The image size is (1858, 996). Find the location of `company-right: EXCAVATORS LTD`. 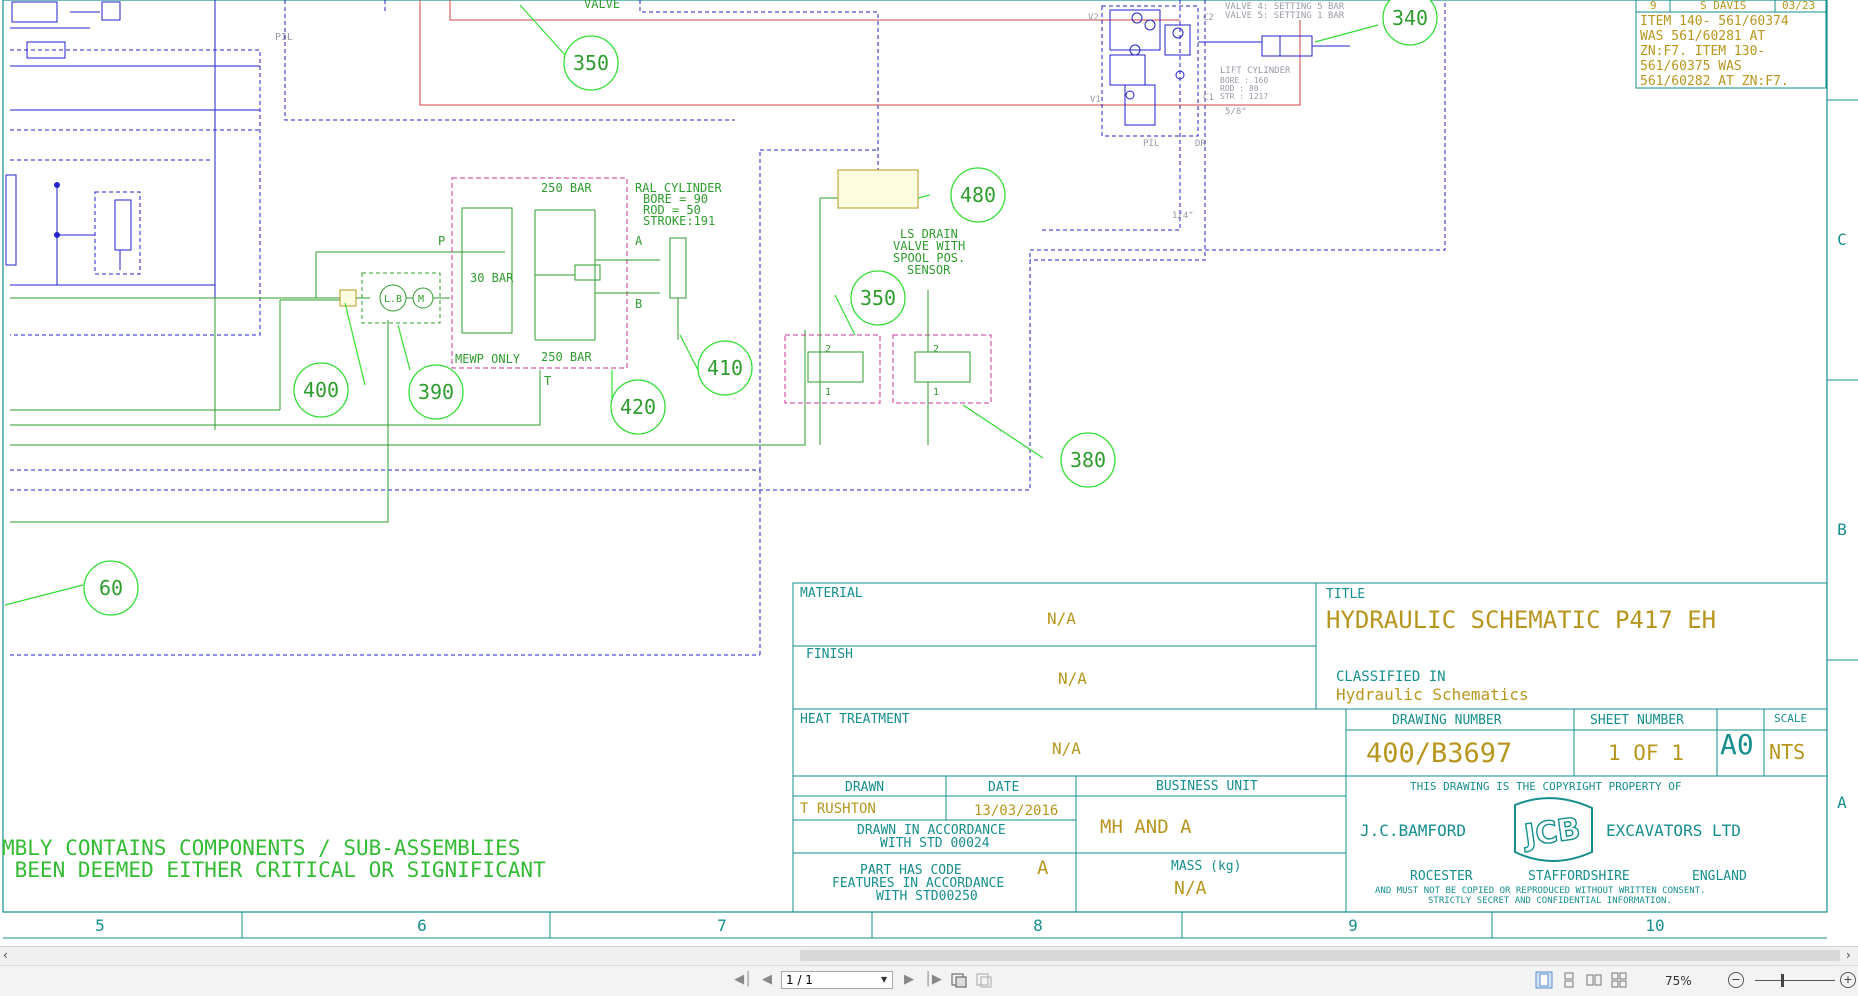

company-right: EXCAVATORS LTD is located at coordinates (1673, 830).